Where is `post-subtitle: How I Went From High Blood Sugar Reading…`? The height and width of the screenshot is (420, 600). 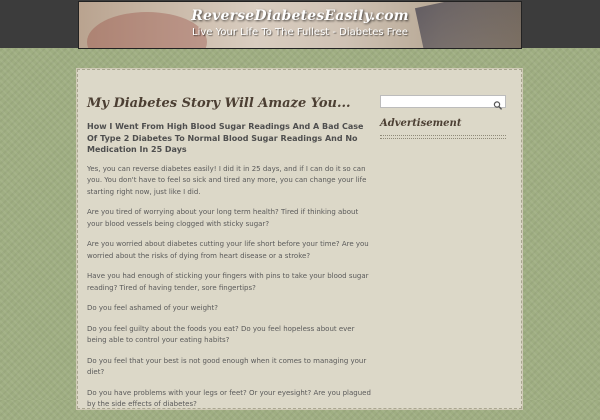 post-subtitle: How I Went From High Blood Sugar Reading… is located at coordinates (225, 138).